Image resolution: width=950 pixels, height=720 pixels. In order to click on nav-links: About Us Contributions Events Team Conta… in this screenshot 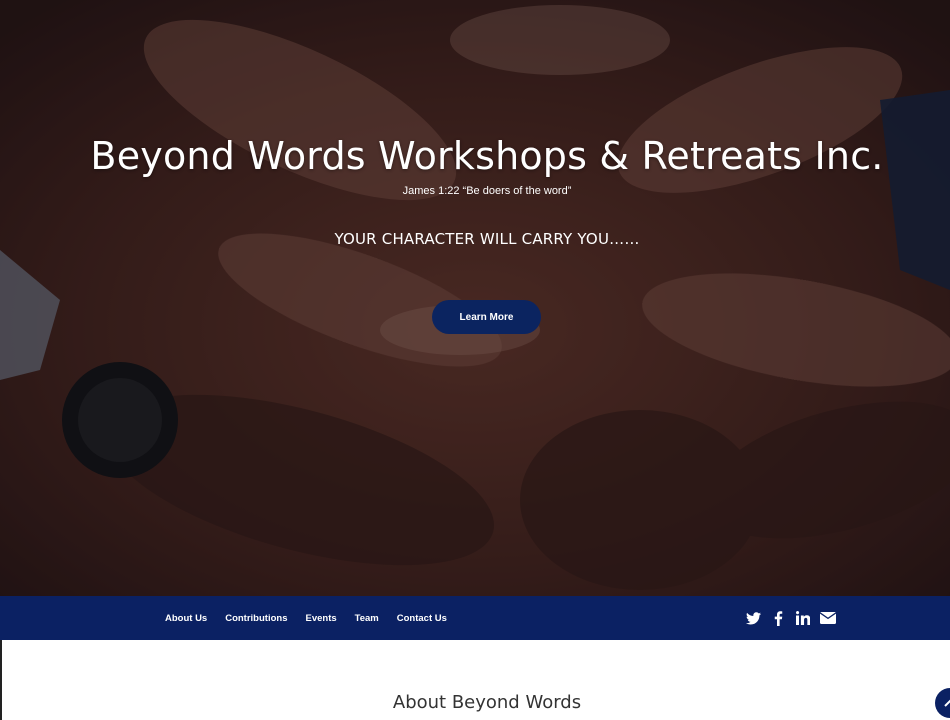, I will do `click(315, 618)`.